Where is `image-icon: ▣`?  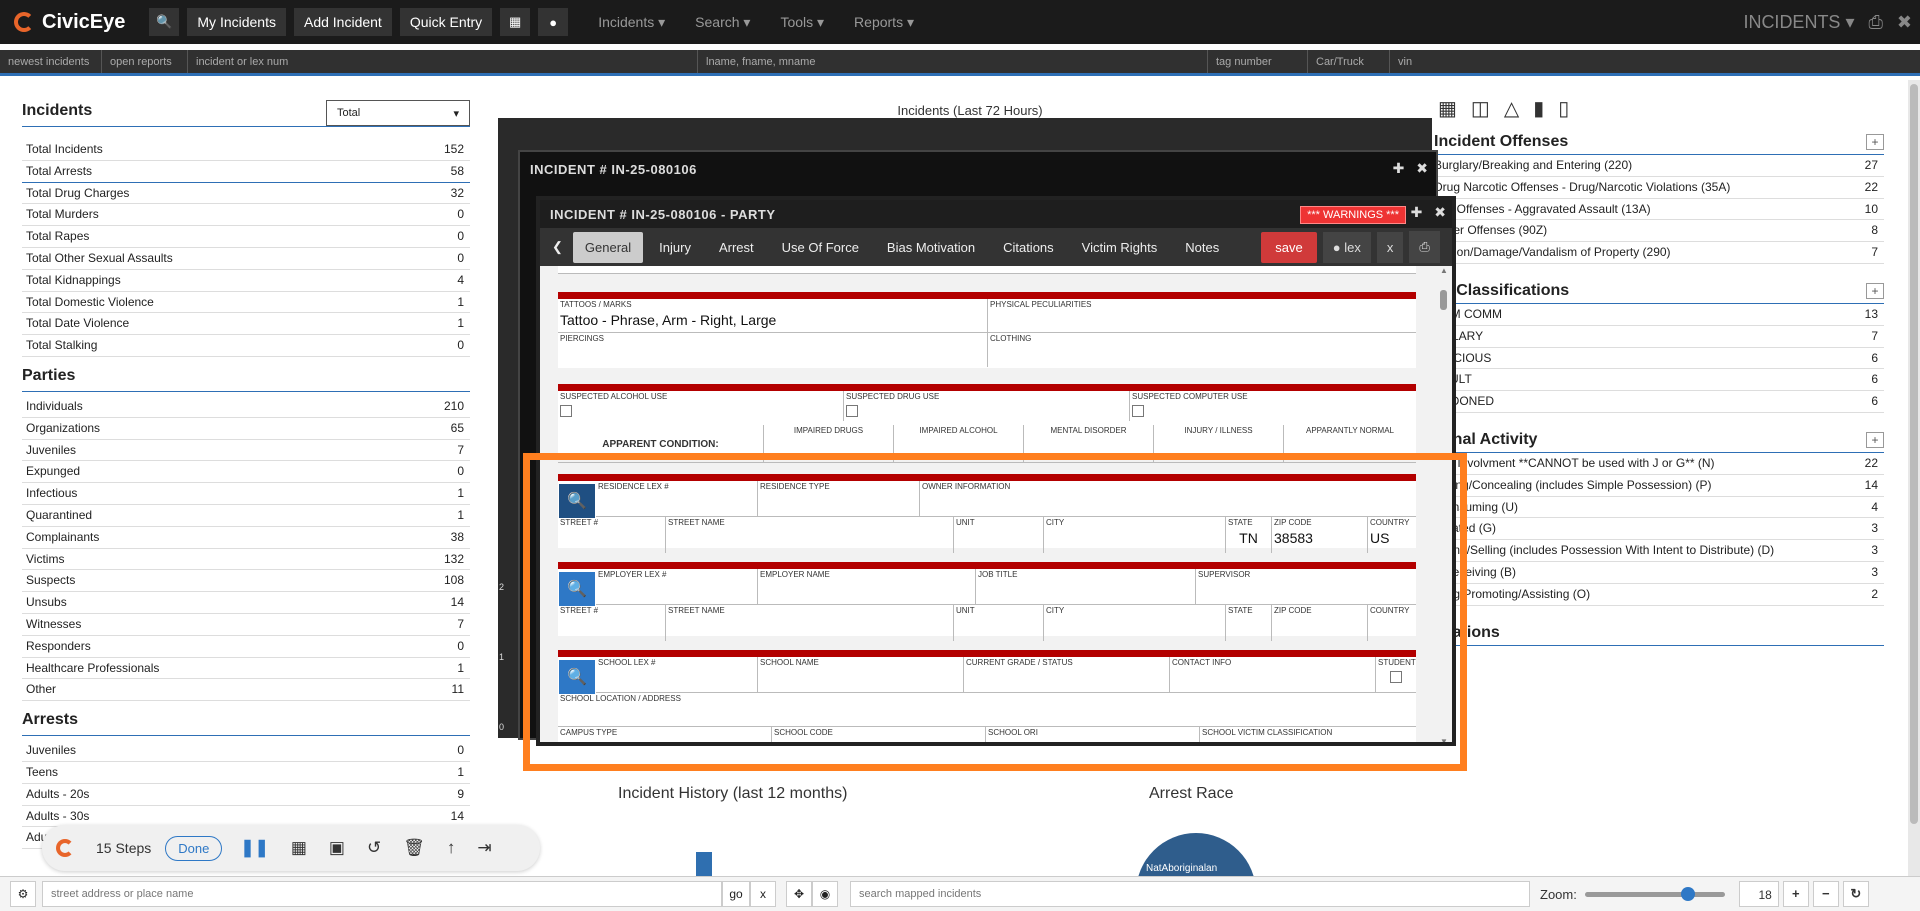 image-icon: ▣ is located at coordinates (337, 848).